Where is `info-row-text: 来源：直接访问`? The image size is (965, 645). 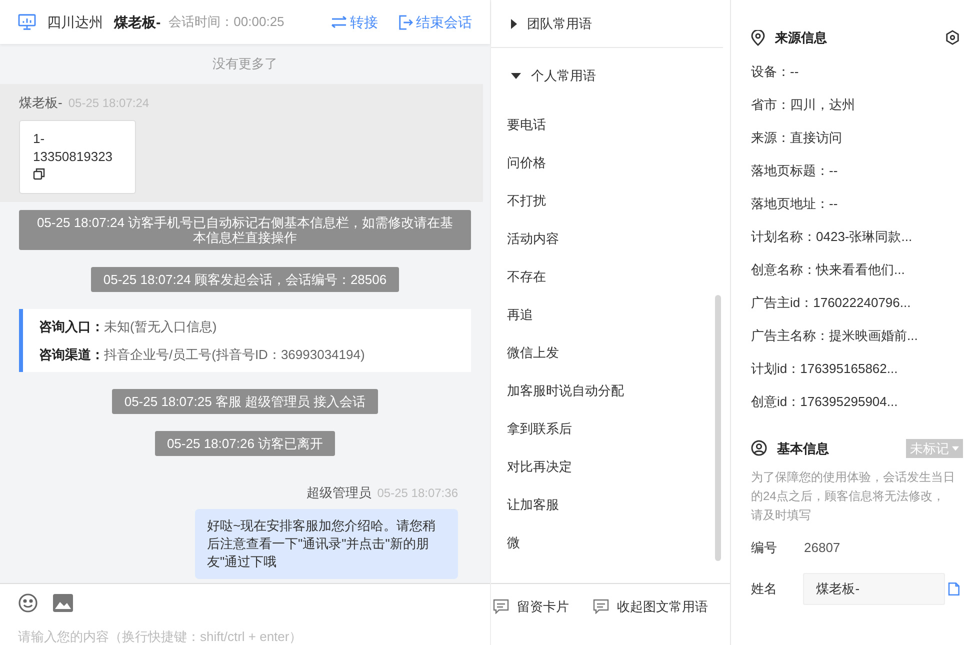 info-row-text: 来源：直接访问 is located at coordinates (797, 138).